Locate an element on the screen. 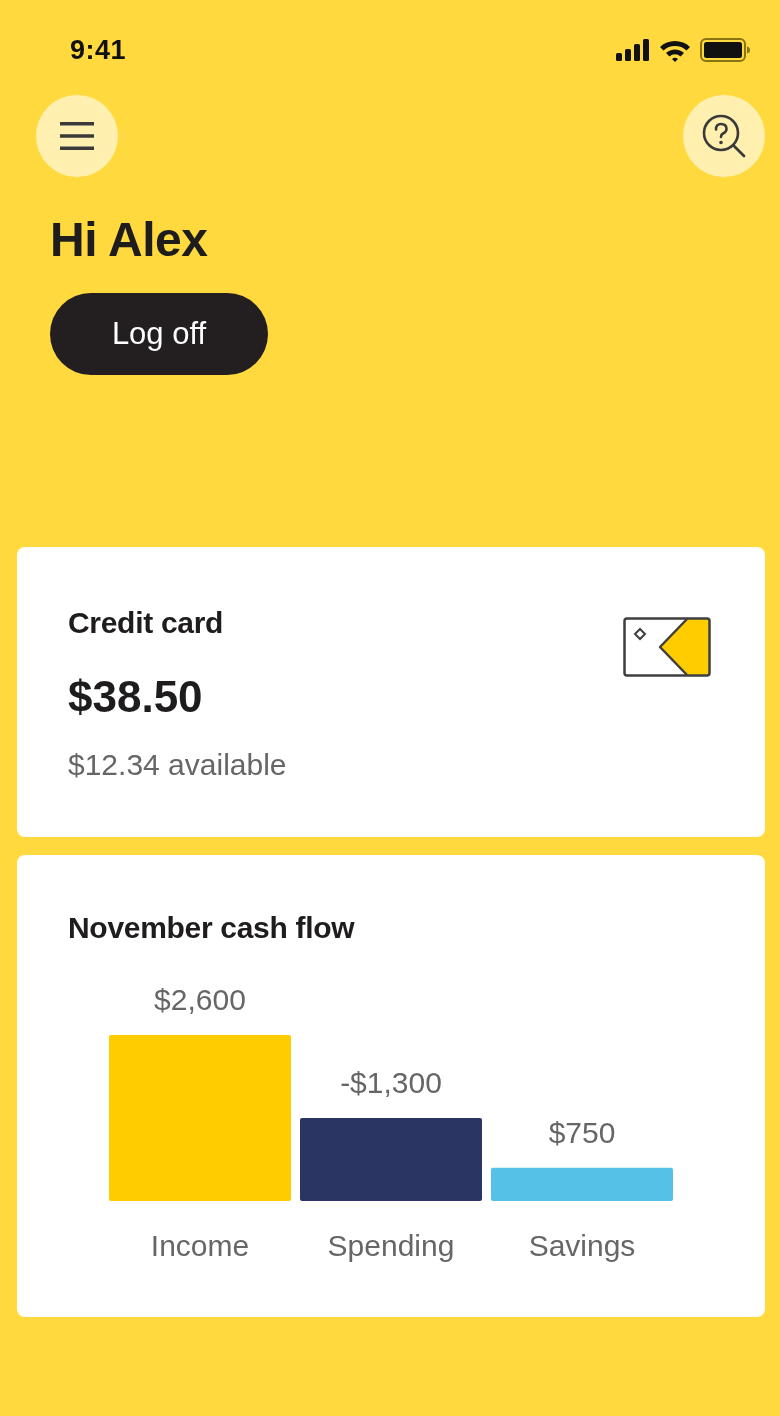 This screenshot has height=1416, width=780. chart-title: November cash flow is located at coordinates (211, 928).